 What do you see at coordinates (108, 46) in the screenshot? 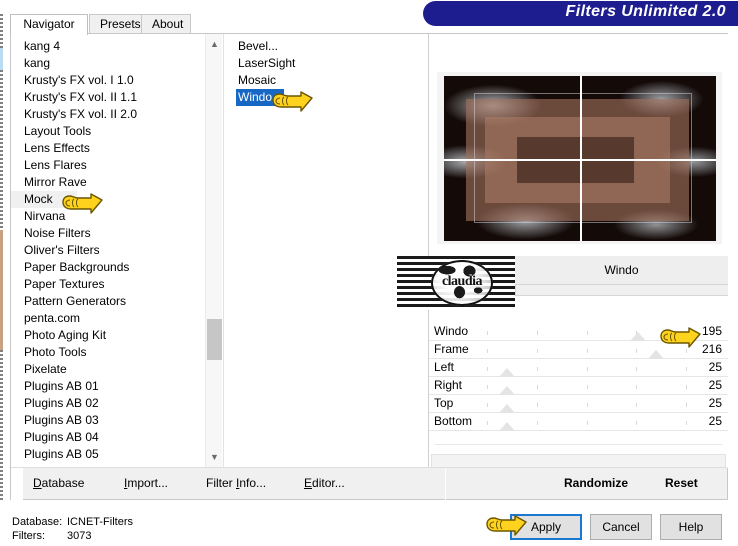
I see `category-list-item: kang 4` at bounding box center [108, 46].